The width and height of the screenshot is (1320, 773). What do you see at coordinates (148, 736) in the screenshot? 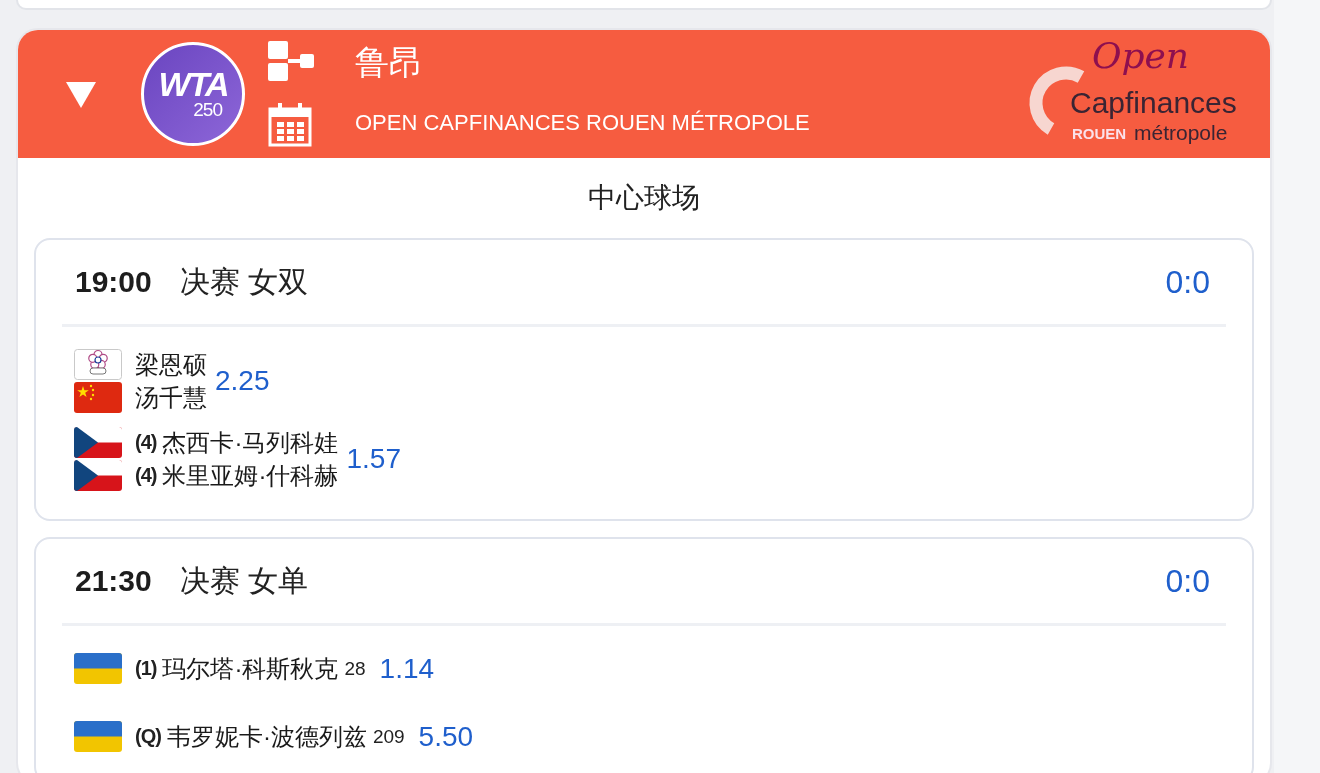
I see `player-seed: (Q)` at bounding box center [148, 736].